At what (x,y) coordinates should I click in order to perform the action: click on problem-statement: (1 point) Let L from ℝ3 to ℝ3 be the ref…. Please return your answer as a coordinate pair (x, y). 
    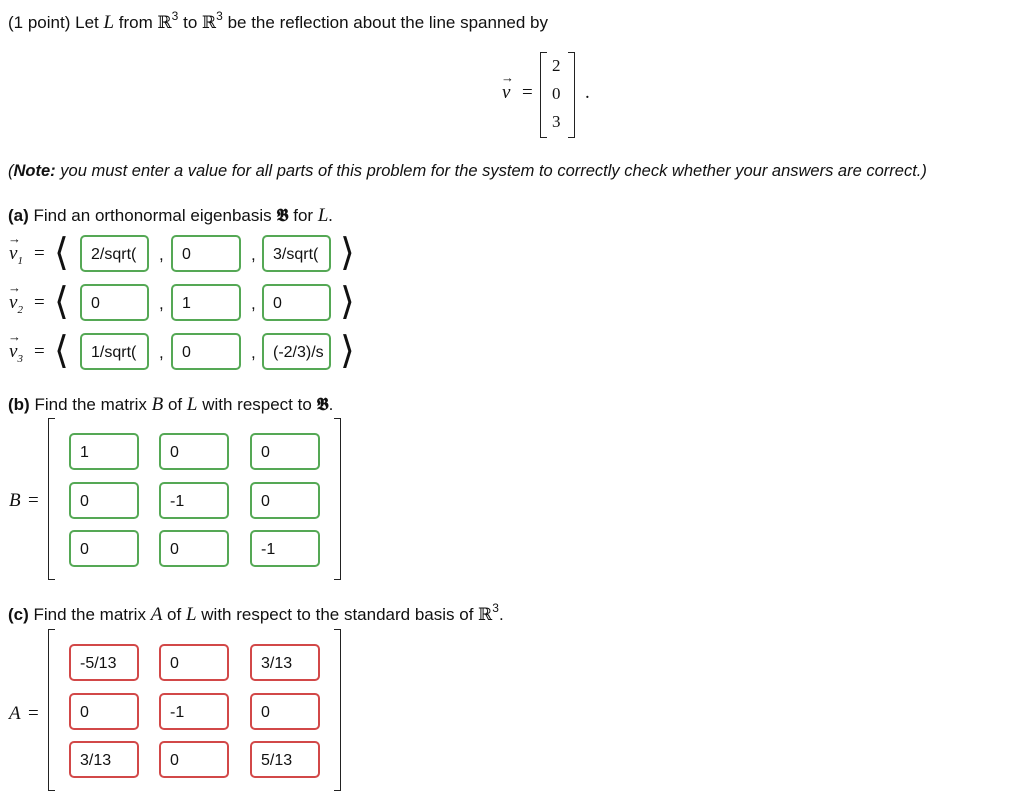
    Looking at the image, I should click on (278, 21).